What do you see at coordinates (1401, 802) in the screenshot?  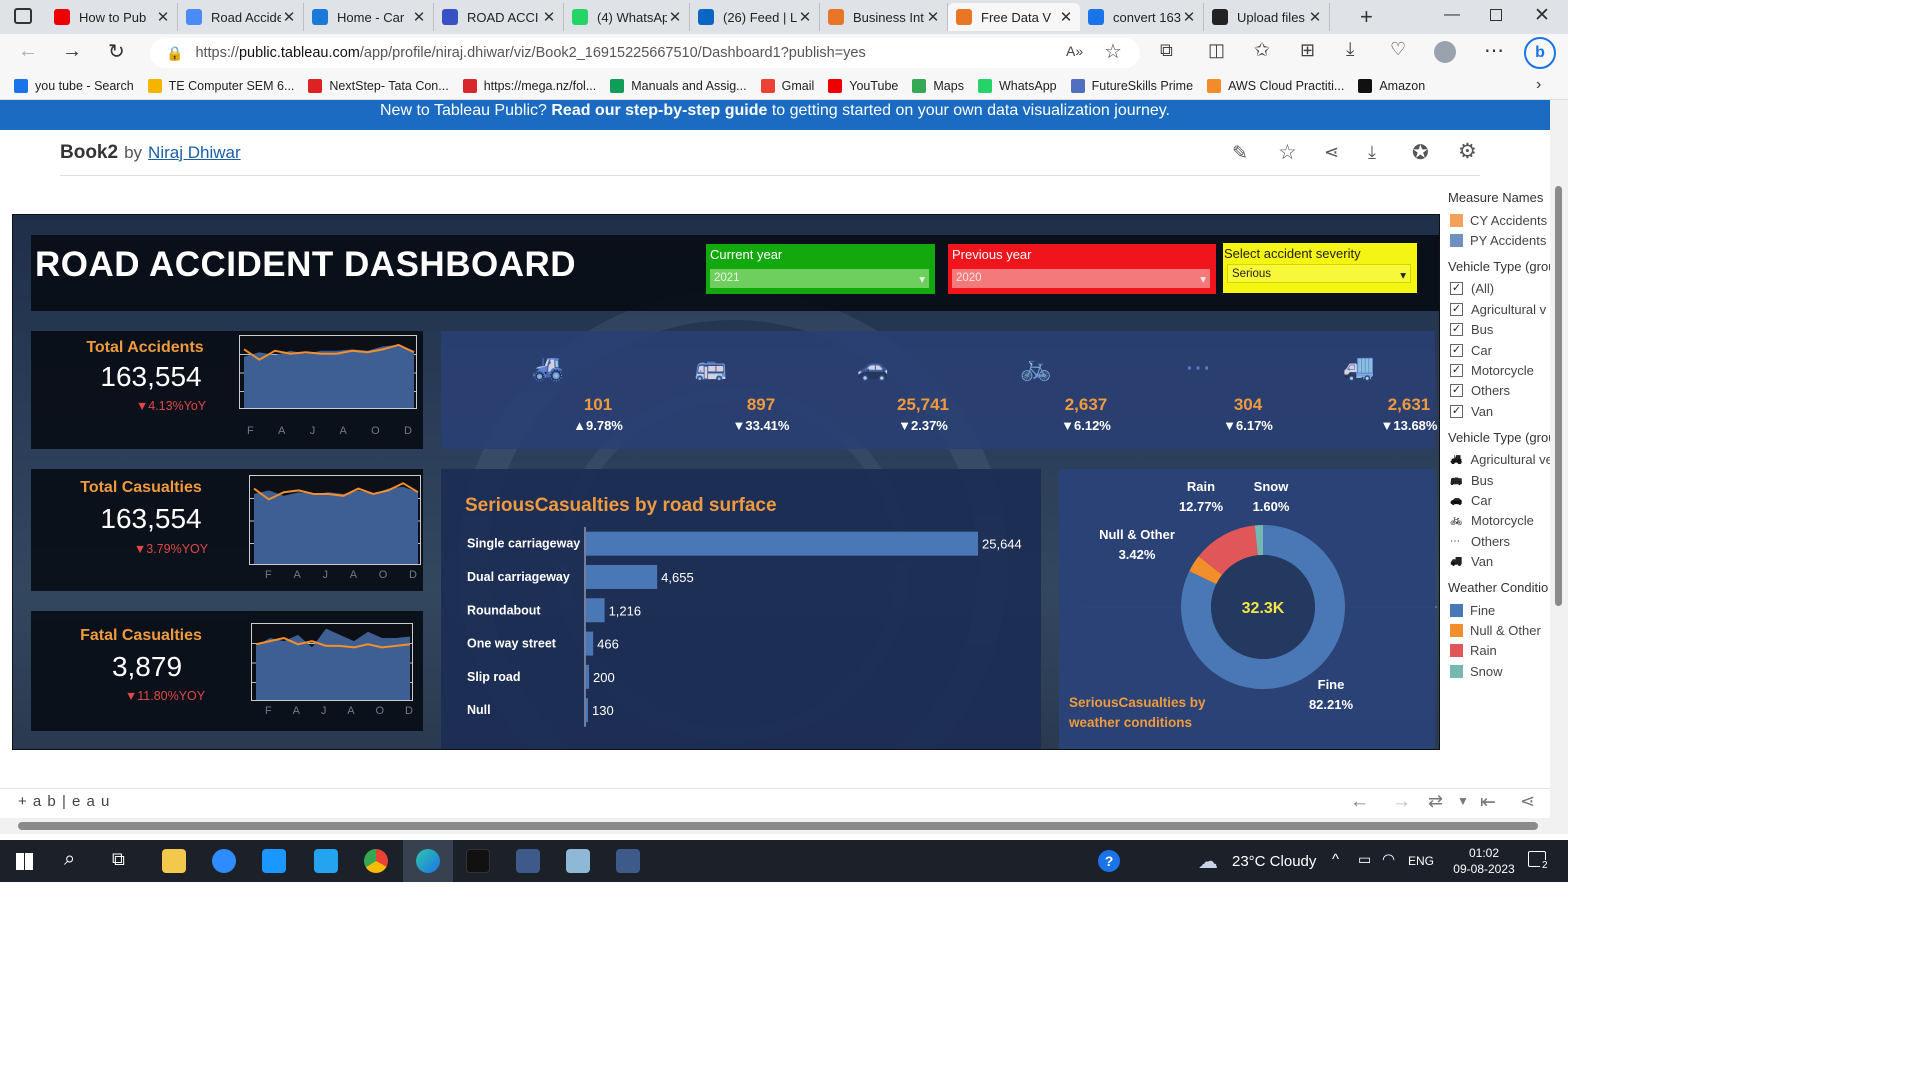 I see `redo-icon: →` at bounding box center [1401, 802].